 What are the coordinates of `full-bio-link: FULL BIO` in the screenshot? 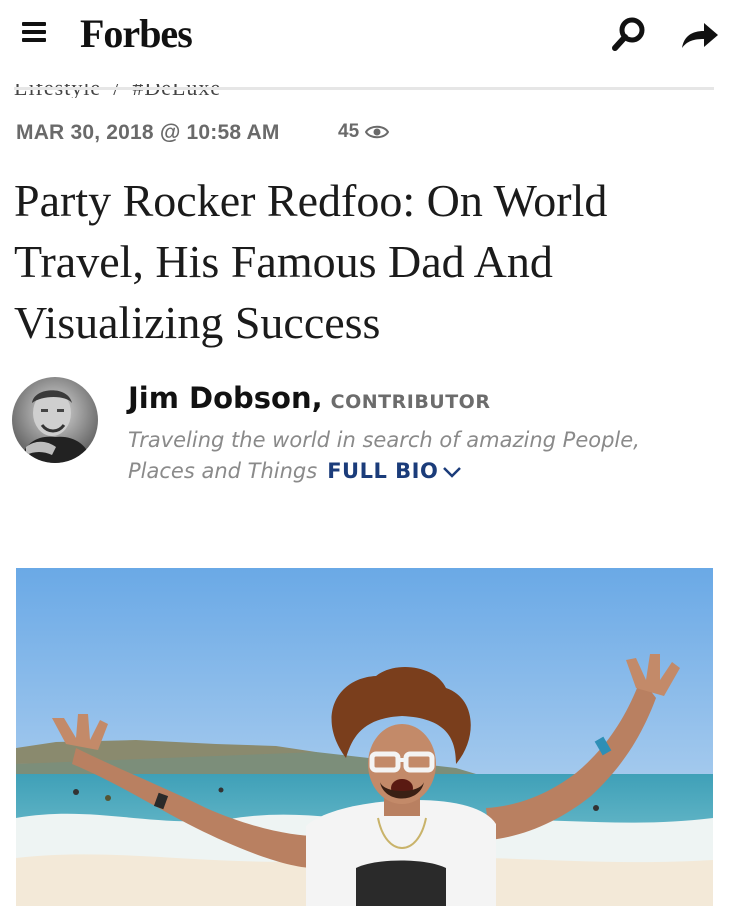 It's located at (382, 471).